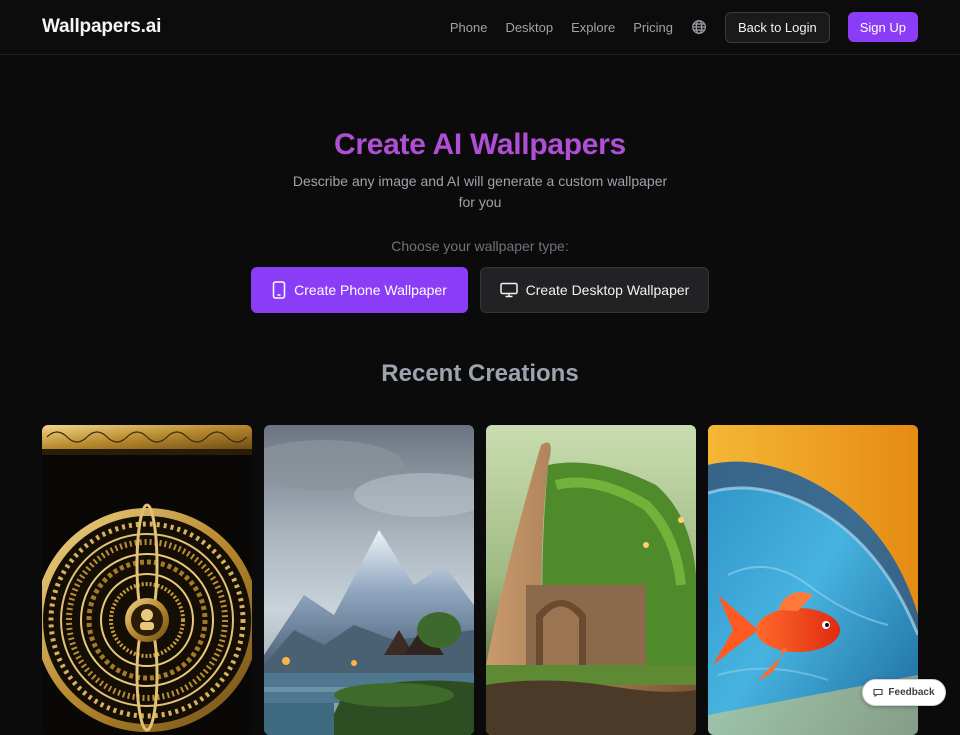 This screenshot has height=735, width=960. I want to click on phone-button-label: Create Phone Wallpaper, so click(370, 290).